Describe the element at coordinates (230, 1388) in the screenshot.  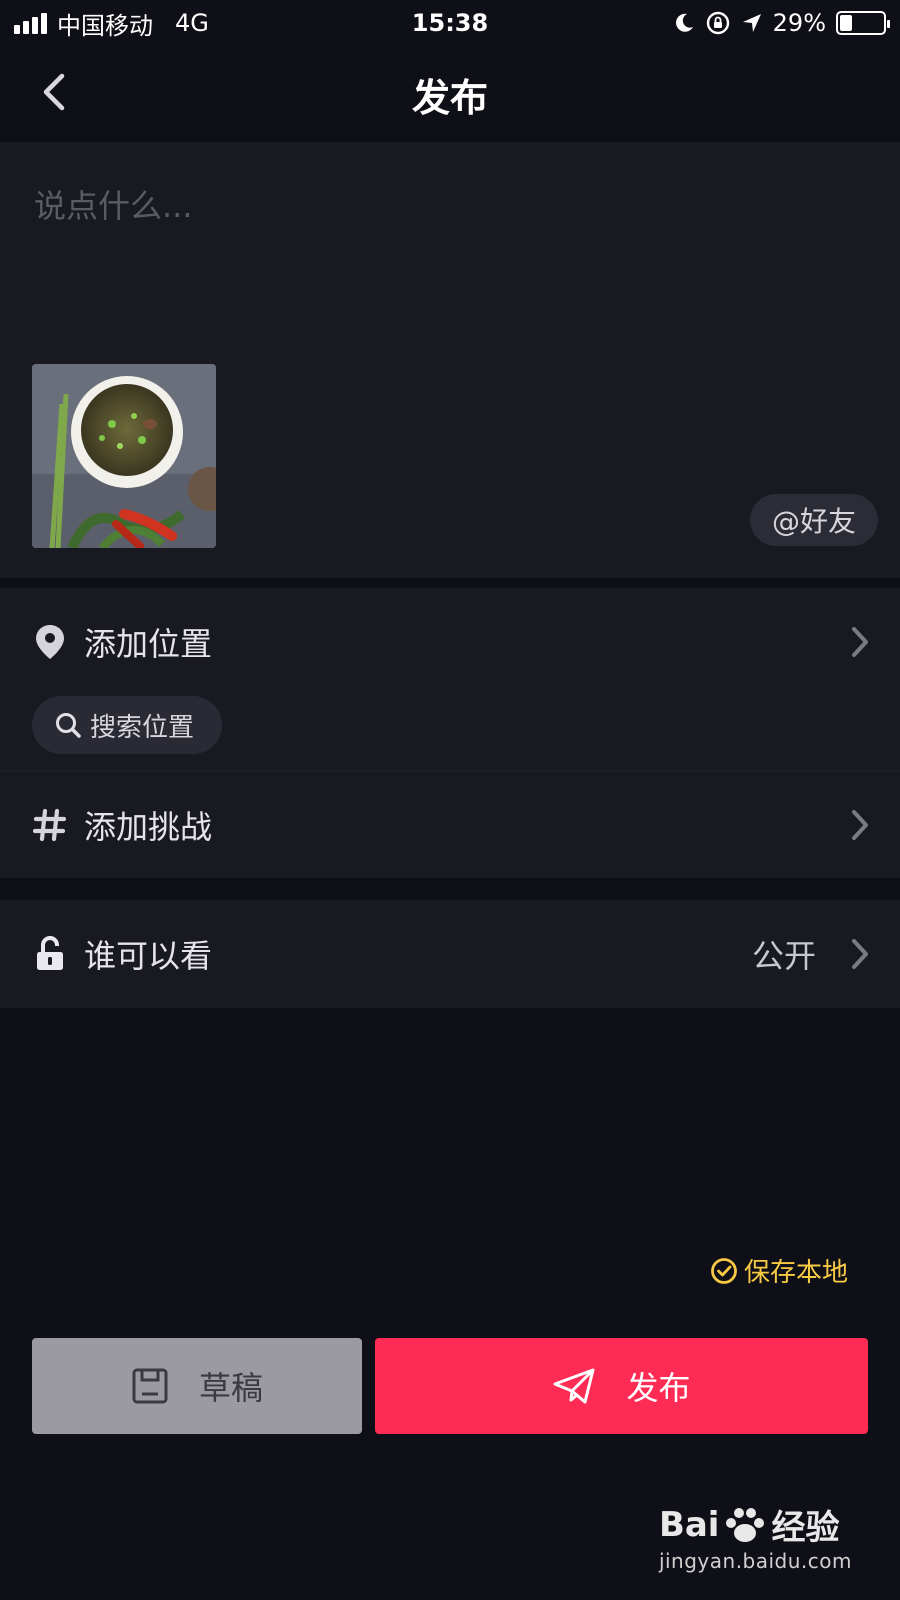
I see `draft-label: 草稿` at that location.